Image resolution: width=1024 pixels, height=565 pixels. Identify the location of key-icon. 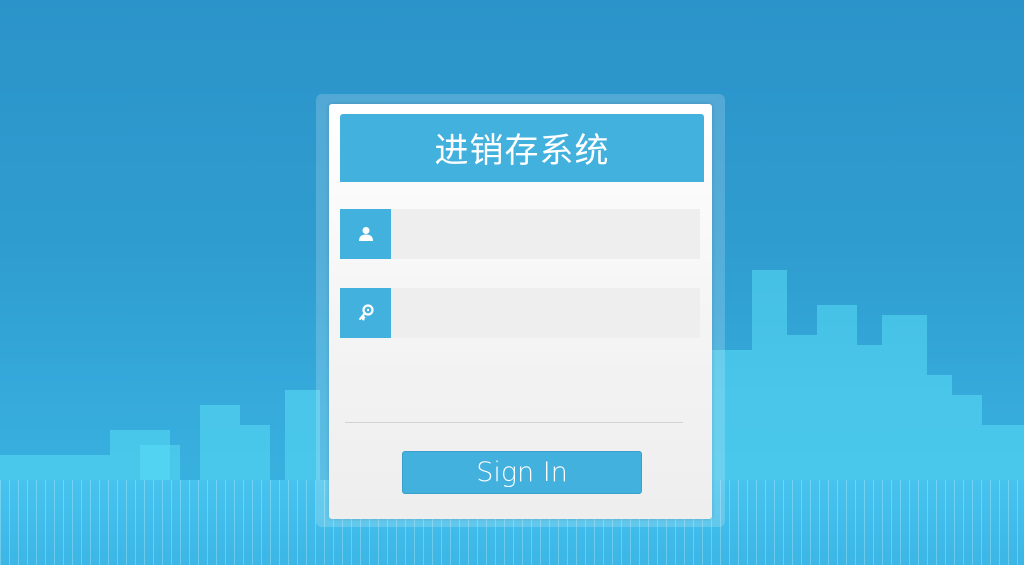
(365, 313).